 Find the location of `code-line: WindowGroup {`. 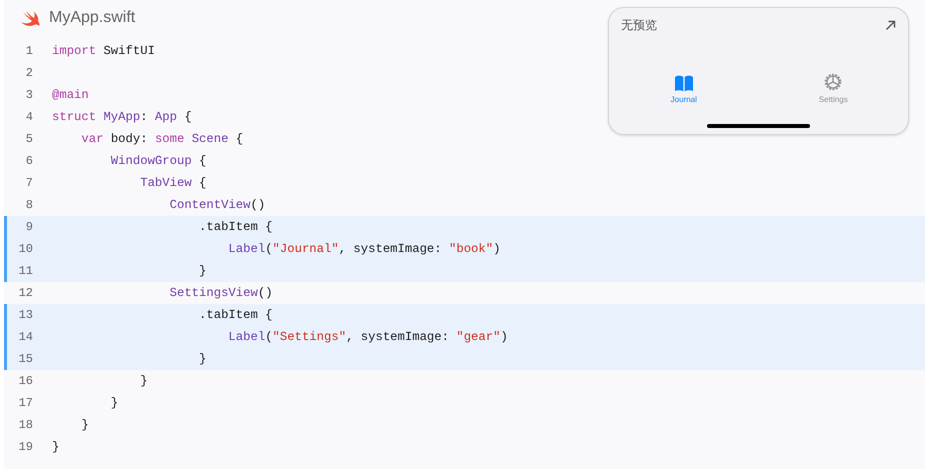

code-line: WindowGroup { is located at coordinates (158, 161).